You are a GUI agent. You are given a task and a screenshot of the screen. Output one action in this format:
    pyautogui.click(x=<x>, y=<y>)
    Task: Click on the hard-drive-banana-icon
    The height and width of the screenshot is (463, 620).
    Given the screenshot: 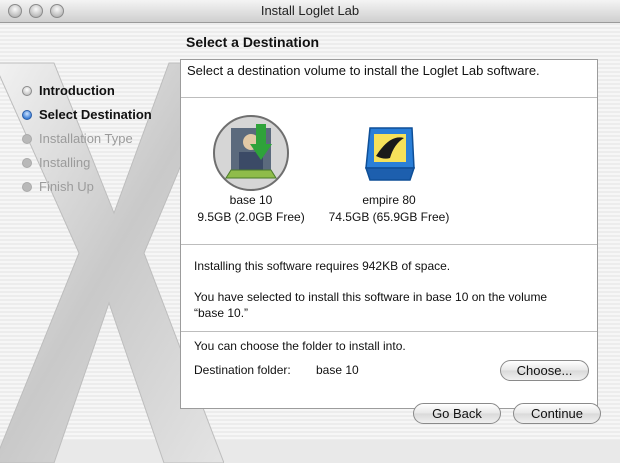 What is the action you would take?
    pyautogui.click(x=389, y=153)
    